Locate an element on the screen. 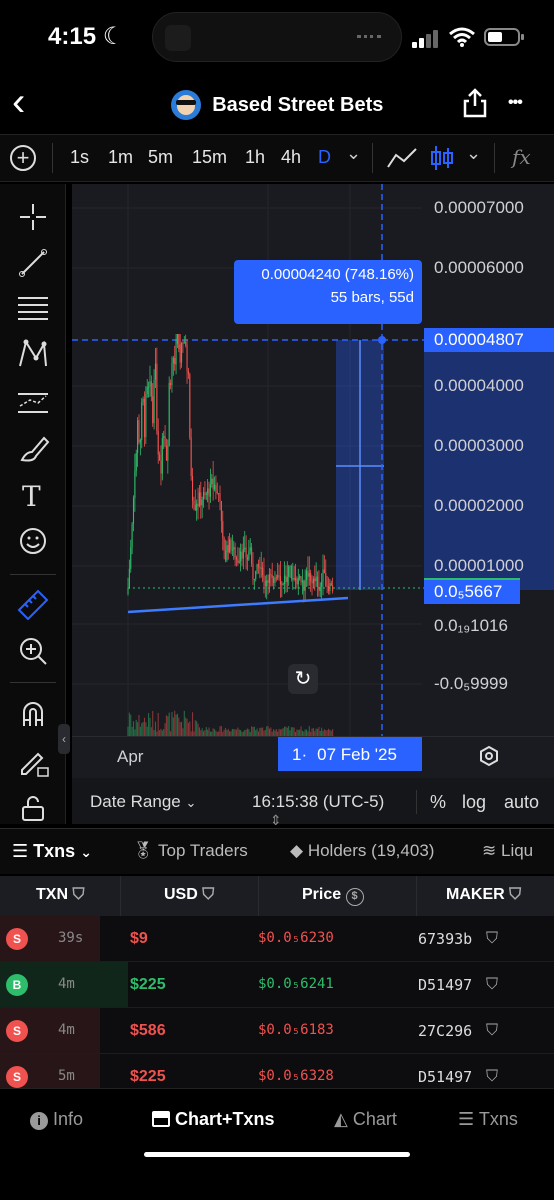 This screenshot has width=554, height=1200. timeframe-15m: 15m is located at coordinates (209, 157).